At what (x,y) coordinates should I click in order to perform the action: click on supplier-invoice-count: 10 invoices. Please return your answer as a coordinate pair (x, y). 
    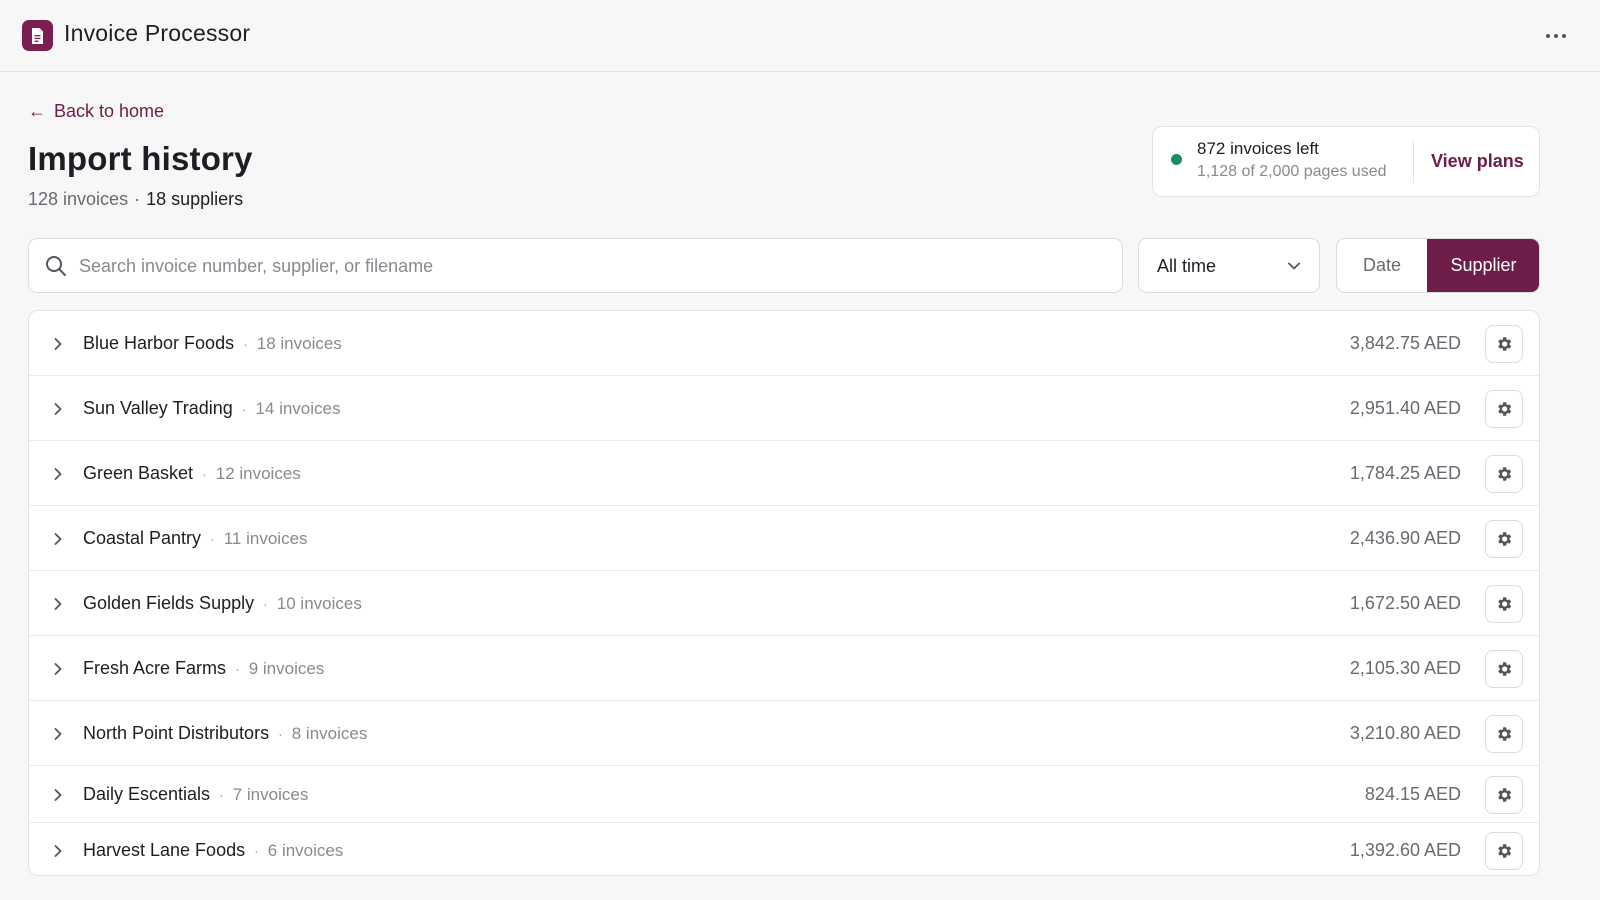
    Looking at the image, I should click on (319, 603).